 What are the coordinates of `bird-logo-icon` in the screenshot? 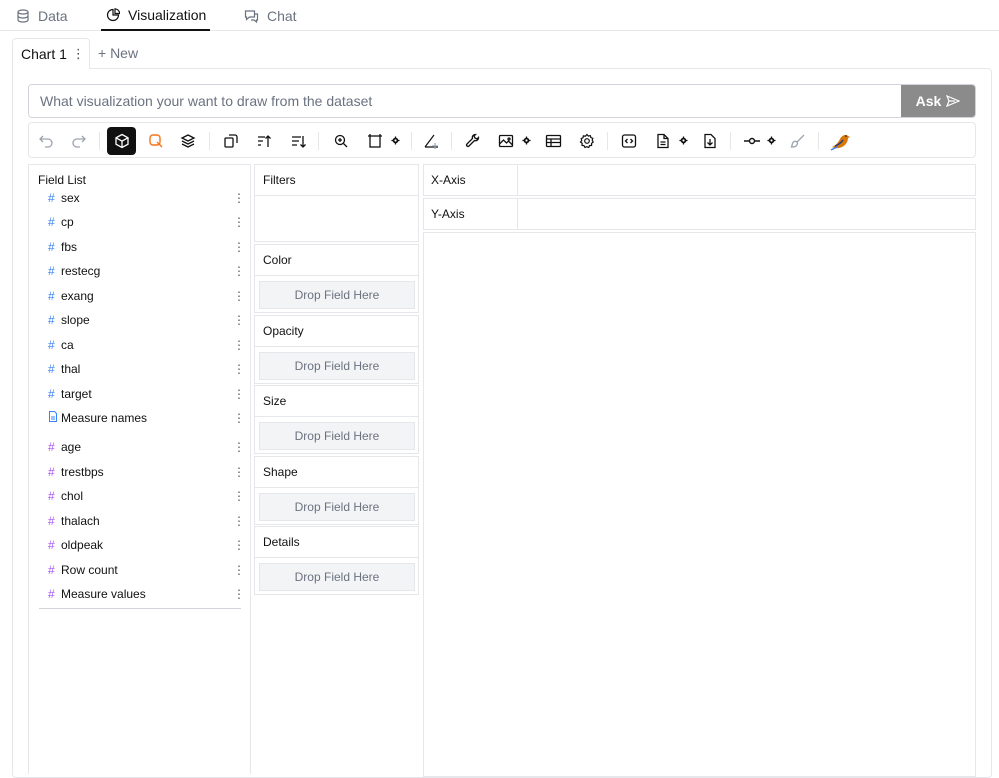 It's located at (840, 141).